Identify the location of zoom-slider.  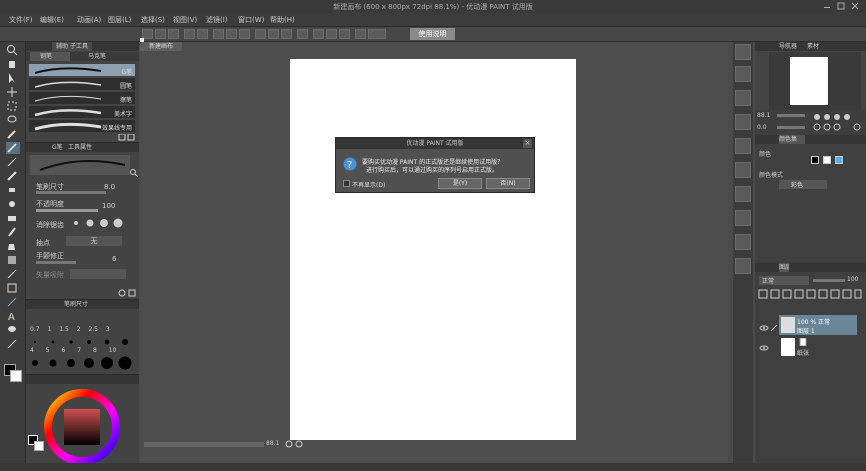
(204, 444).